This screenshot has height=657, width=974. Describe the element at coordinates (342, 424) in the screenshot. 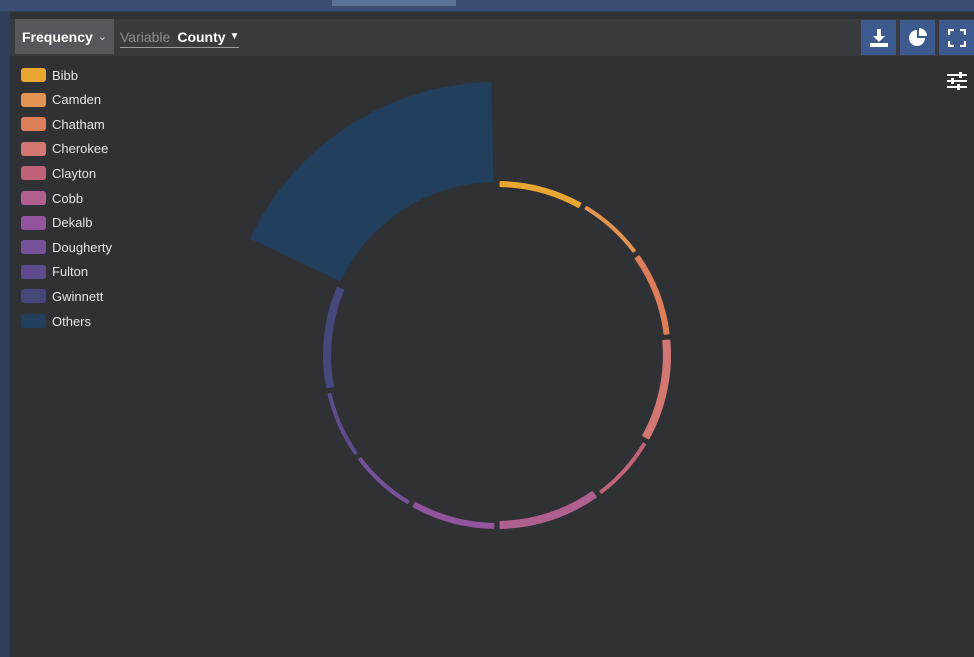

I see `arc-segment-fulton` at that location.